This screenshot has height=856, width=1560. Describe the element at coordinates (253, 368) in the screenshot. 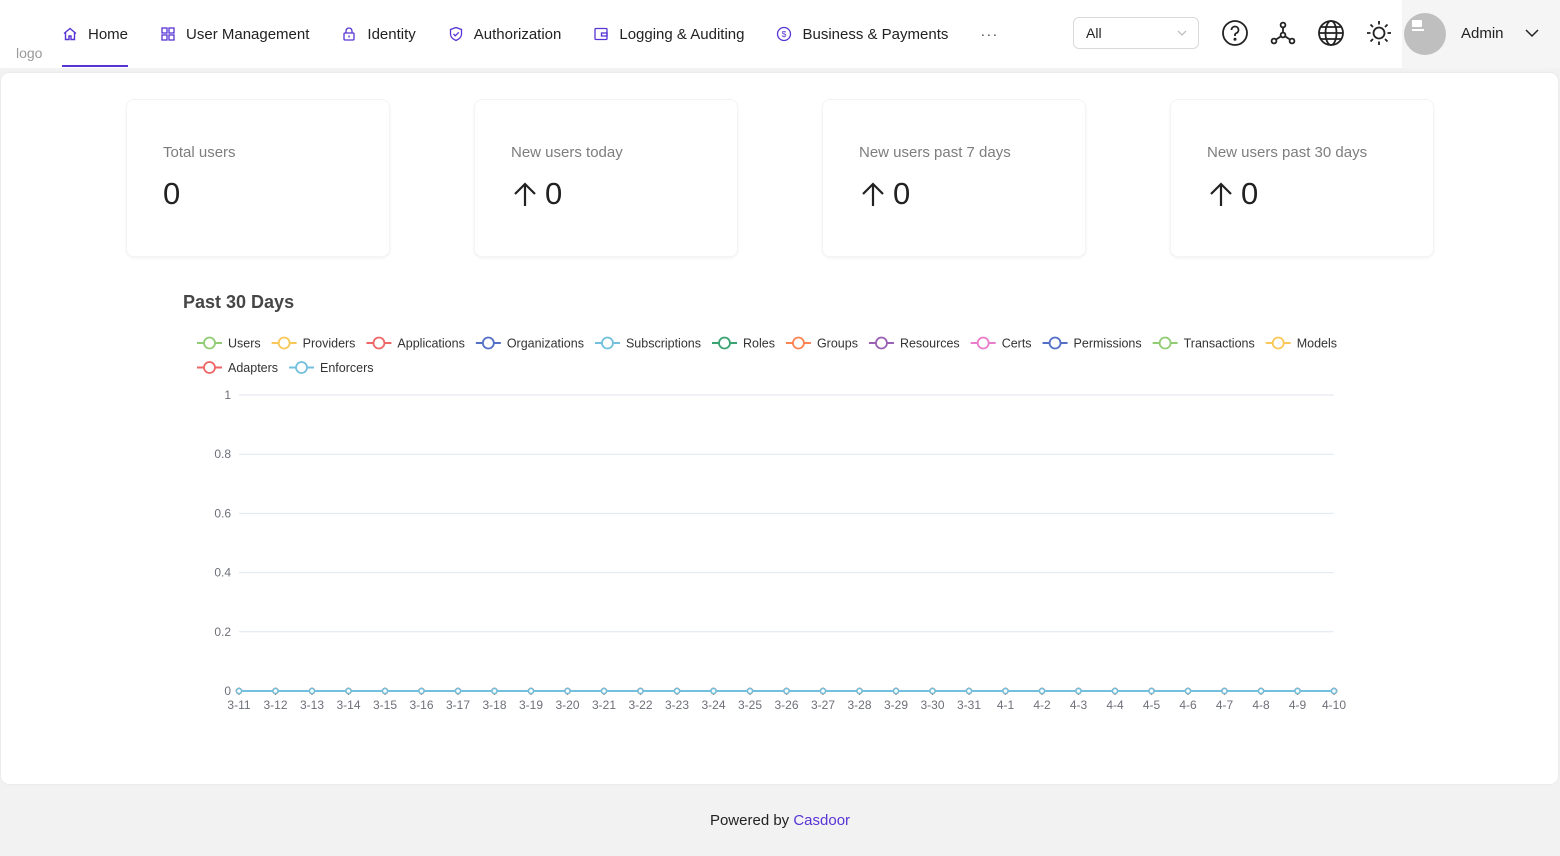

I see `legend-label: Adapters` at that location.